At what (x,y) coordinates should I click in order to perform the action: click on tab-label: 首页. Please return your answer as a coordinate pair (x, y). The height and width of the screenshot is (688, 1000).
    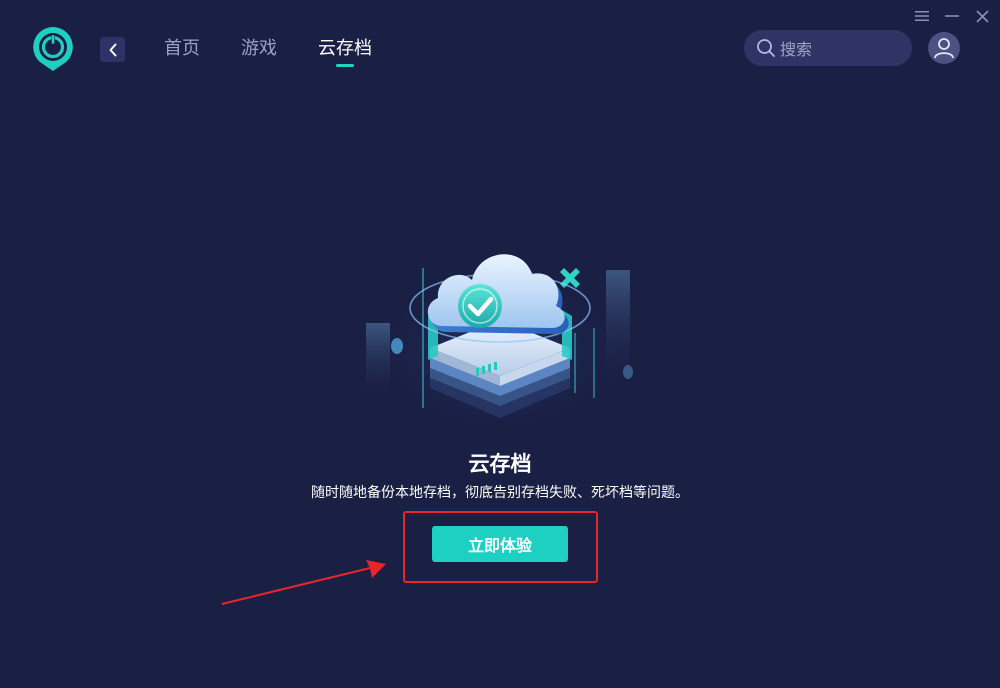
    Looking at the image, I should click on (182, 48).